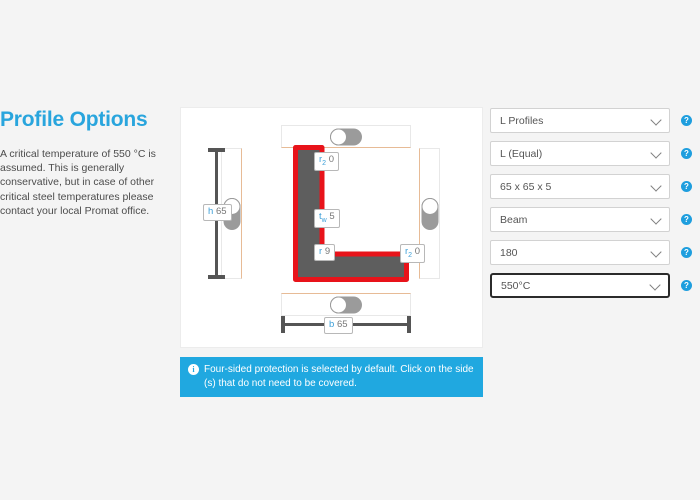 Image resolution: width=700 pixels, height=500 pixels. I want to click on help-icon-profile-family: ?, so click(686, 120).